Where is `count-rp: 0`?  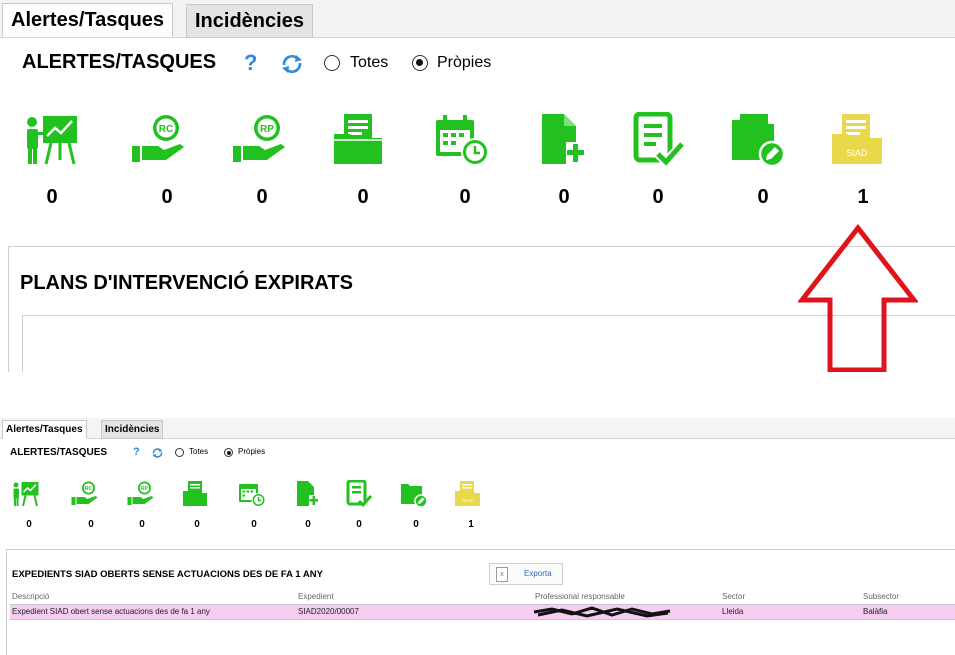
count-rp: 0 is located at coordinates (262, 197).